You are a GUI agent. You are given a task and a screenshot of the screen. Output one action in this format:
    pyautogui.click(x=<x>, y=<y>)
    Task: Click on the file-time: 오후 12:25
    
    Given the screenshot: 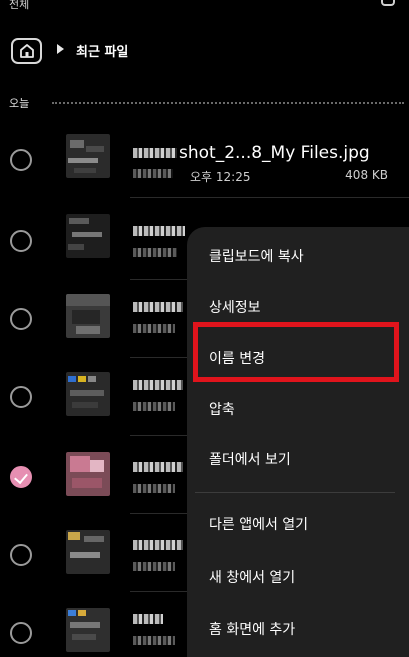 What is the action you would take?
    pyautogui.click(x=220, y=177)
    